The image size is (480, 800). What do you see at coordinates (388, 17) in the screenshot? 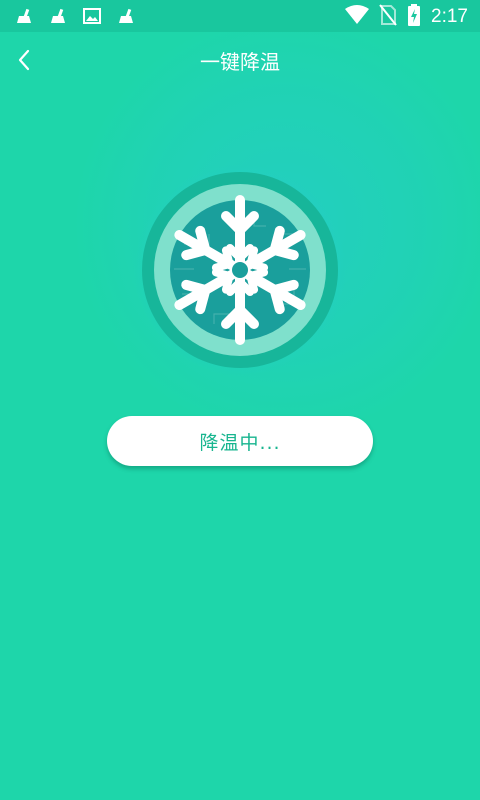
I see `no-sim-icon` at bounding box center [388, 17].